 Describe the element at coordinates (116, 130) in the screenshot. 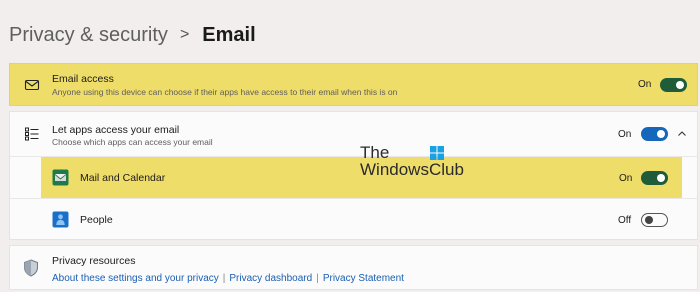

I see `let-apps-access-title: Let apps access your email` at that location.